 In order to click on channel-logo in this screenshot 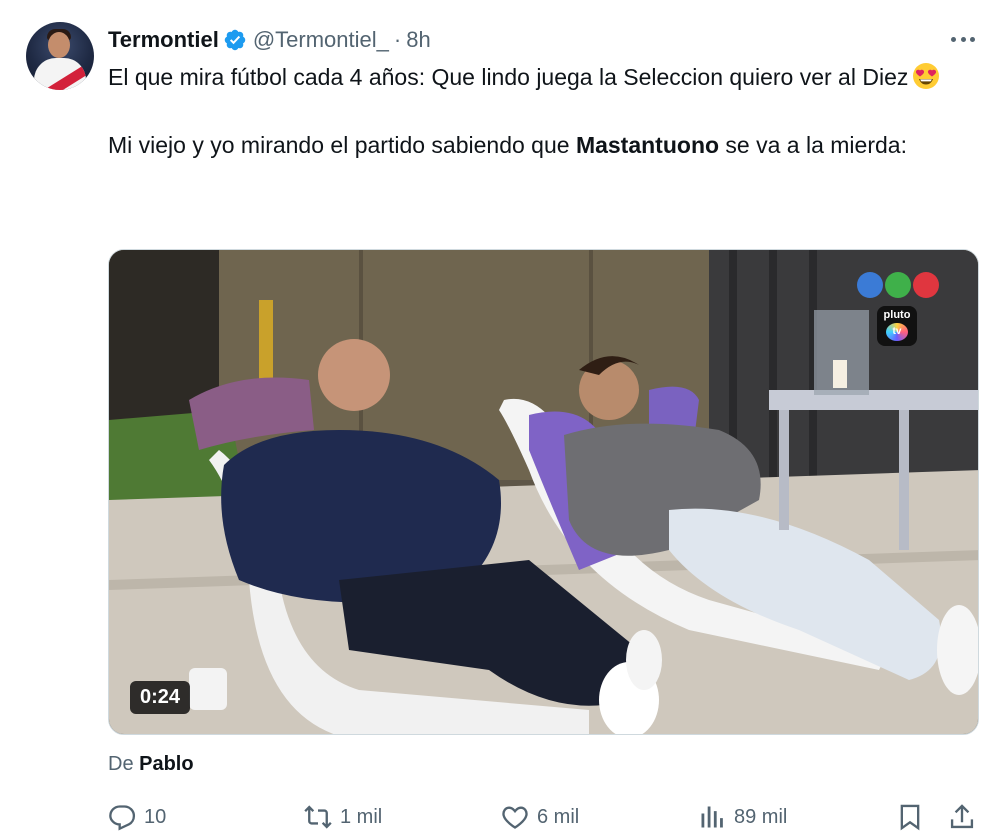, I will do `click(898, 285)`.